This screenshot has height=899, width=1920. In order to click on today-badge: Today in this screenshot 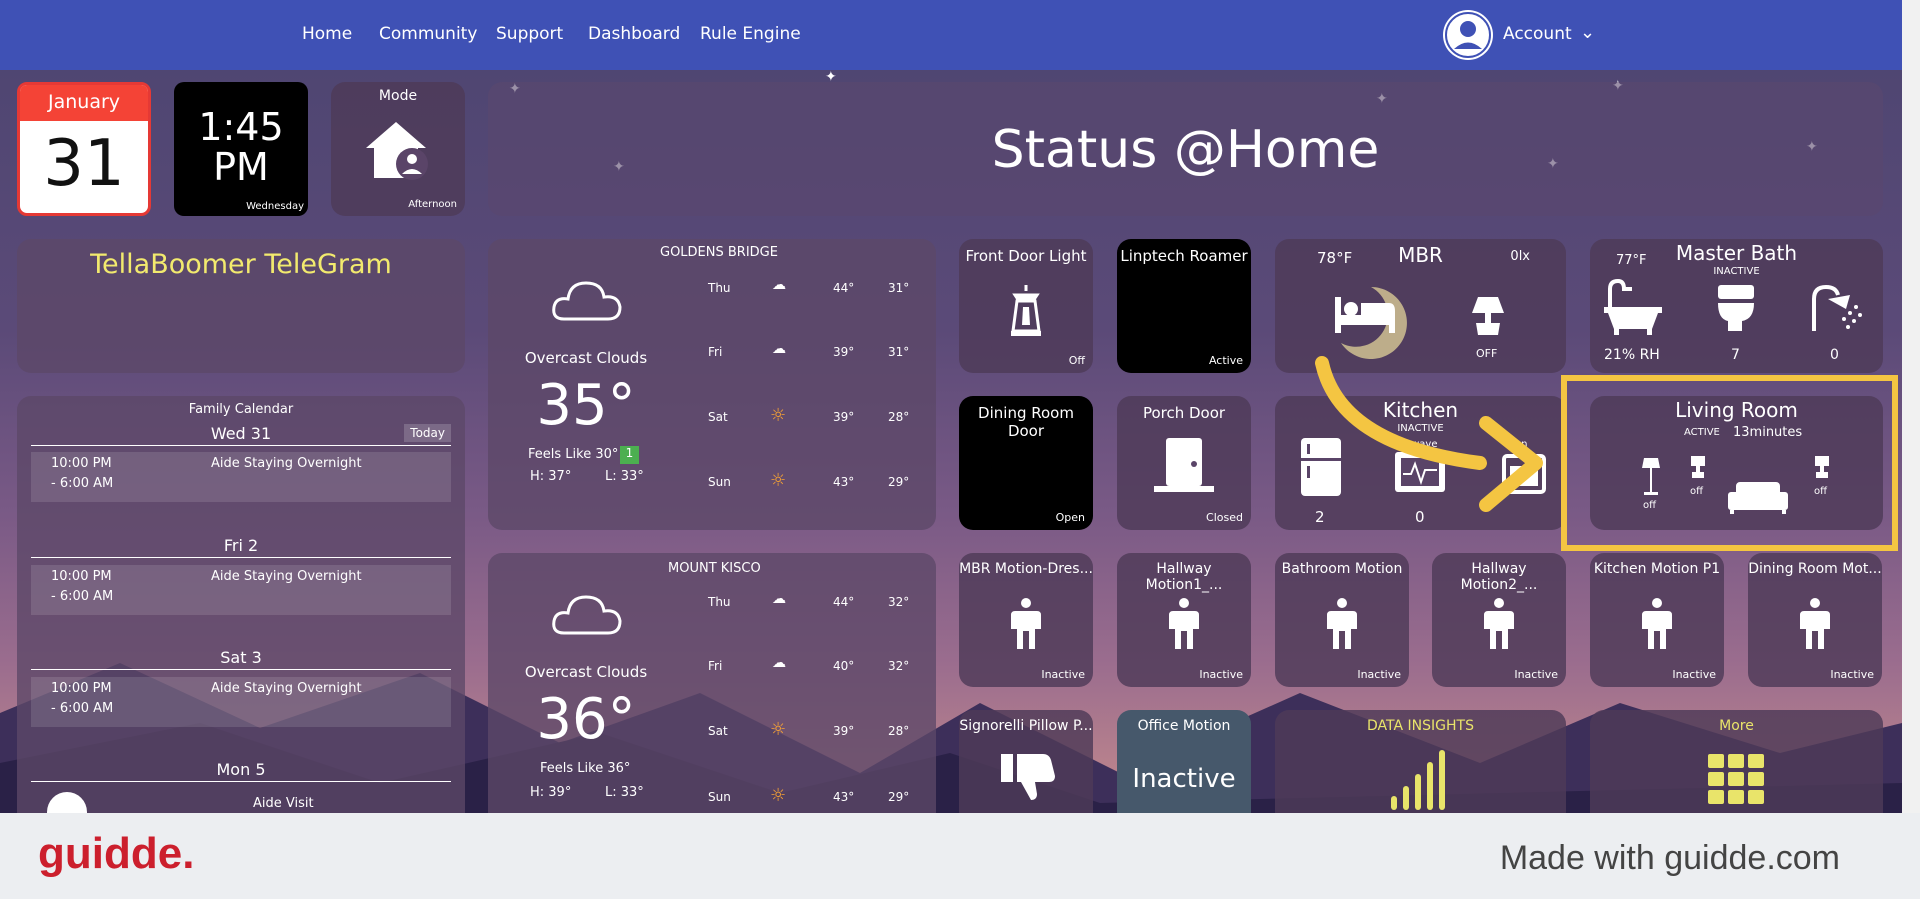, I will do `click(427, 433)`.